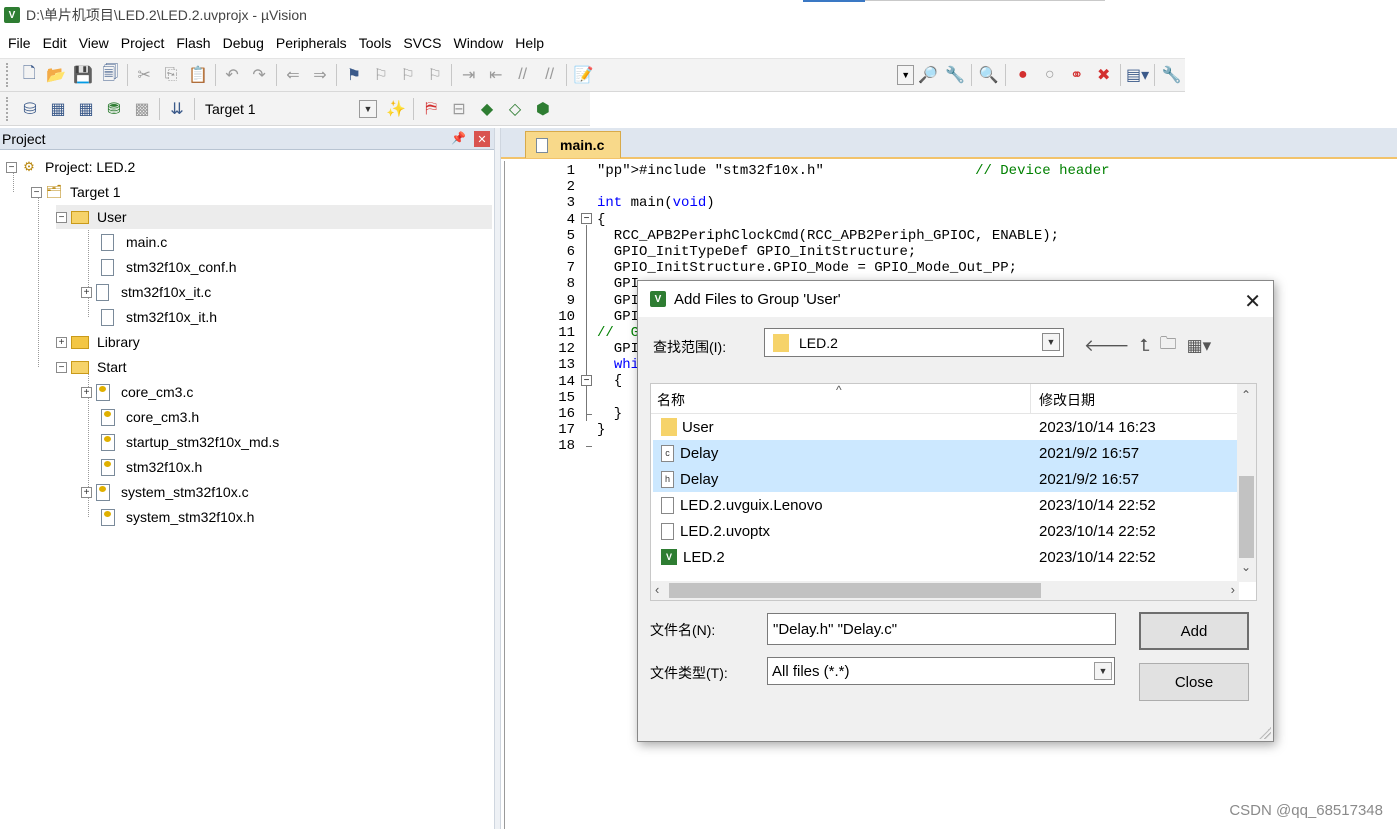 This screenshot has height=829, width=1397. Describe the element at coordinates (151, 467) in the screenshot. I see `tree-item-file: stm32f10x.h` at that location.